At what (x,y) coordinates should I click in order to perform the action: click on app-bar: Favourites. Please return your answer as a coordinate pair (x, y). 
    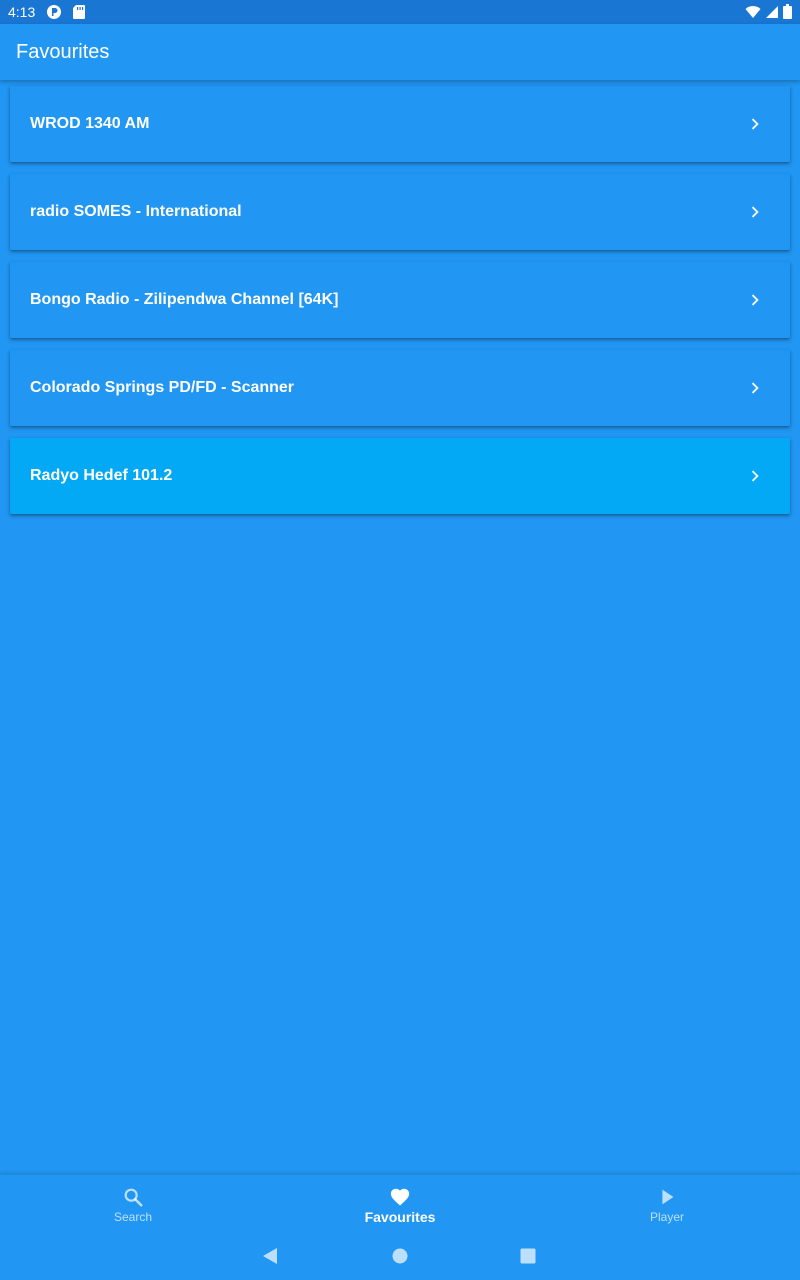
    Looking at the image, I should click on (400, 52).